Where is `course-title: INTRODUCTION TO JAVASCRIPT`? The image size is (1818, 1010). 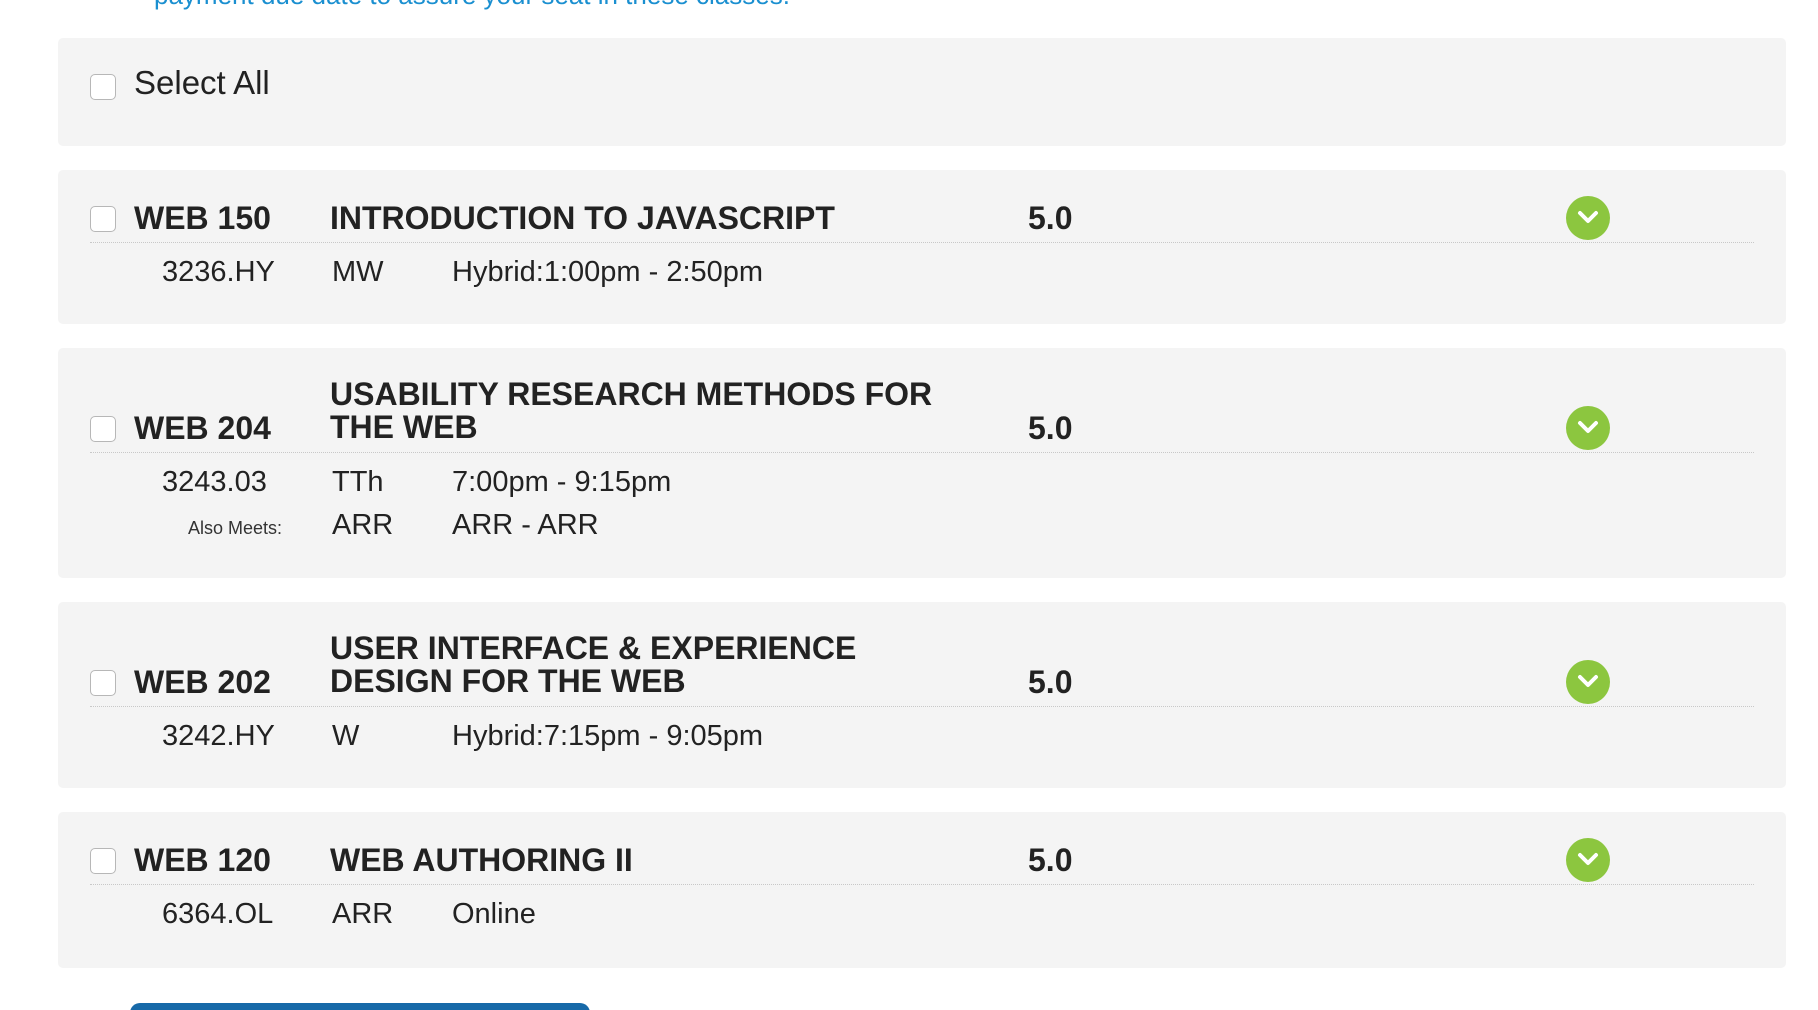
course-title: INTRODUCTION TO JAVASCRIPT is located at coordinates (582, 218).